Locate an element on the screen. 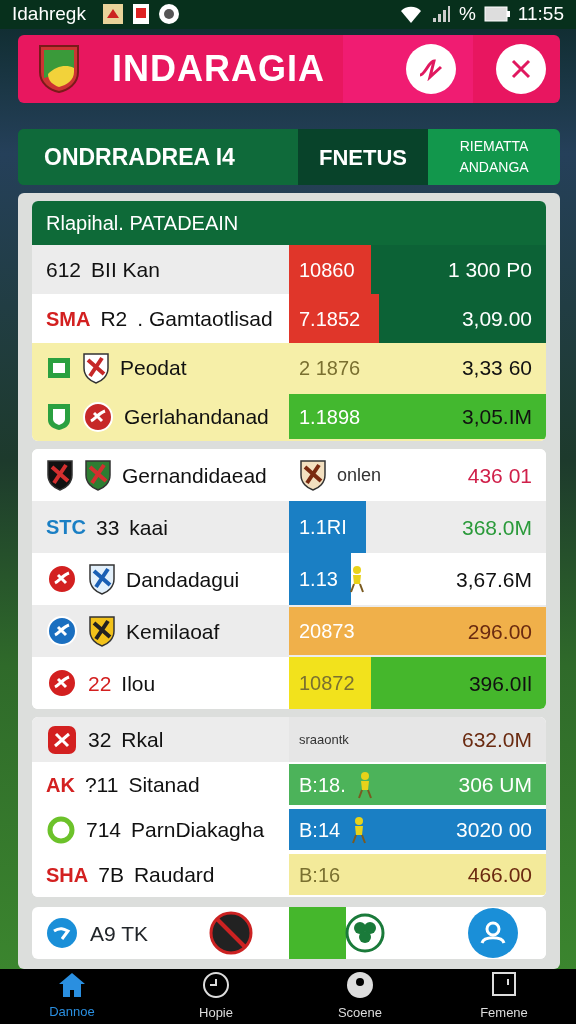 This screenshot has height=1024, width=576. user-icon is located at coordinates (493, 933).